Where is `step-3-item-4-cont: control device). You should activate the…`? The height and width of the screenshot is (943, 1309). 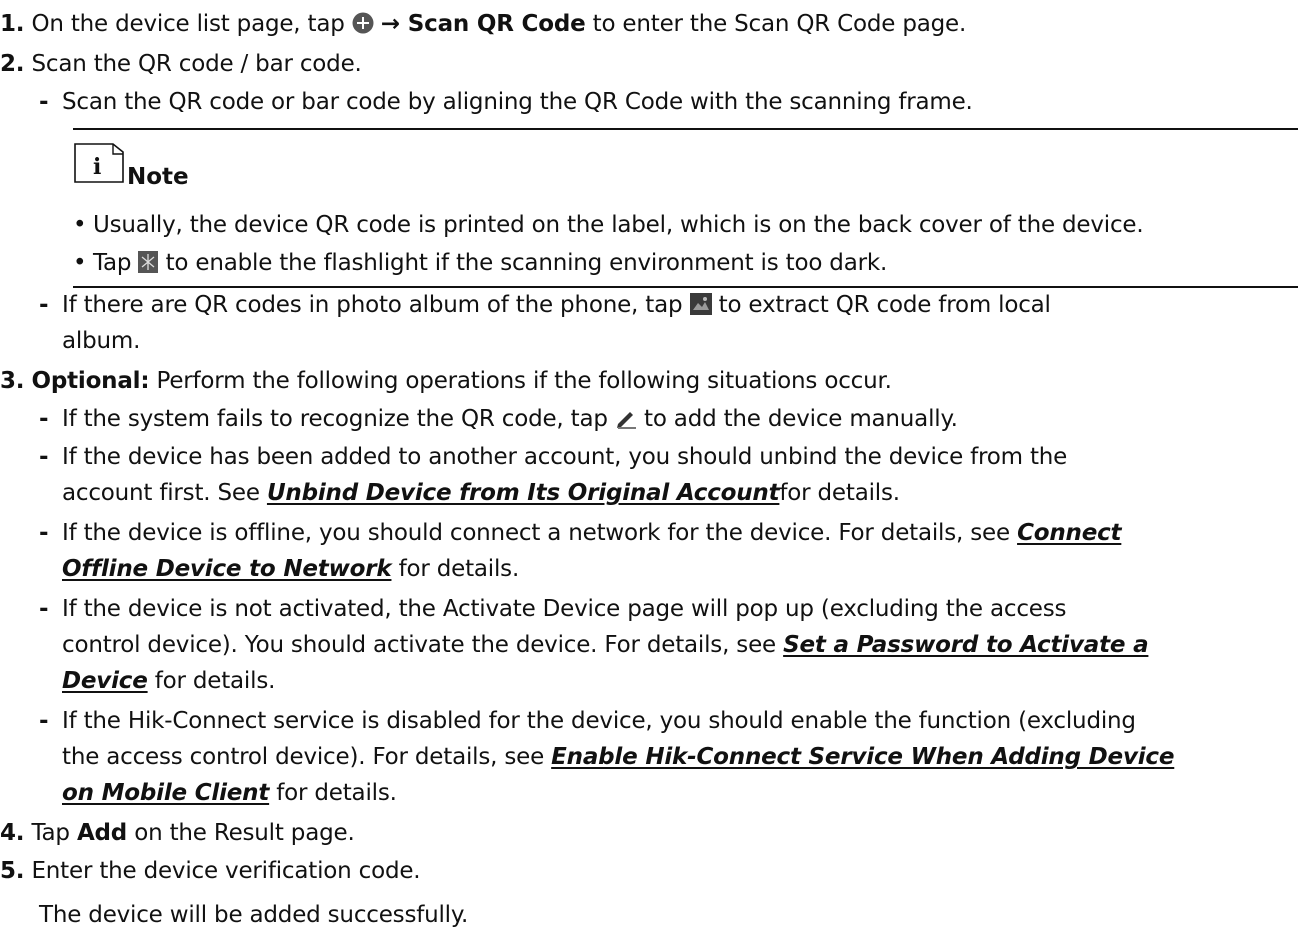
step-3-item-4-cont: control device). You should activate the… is located at coordinates (605, 645).